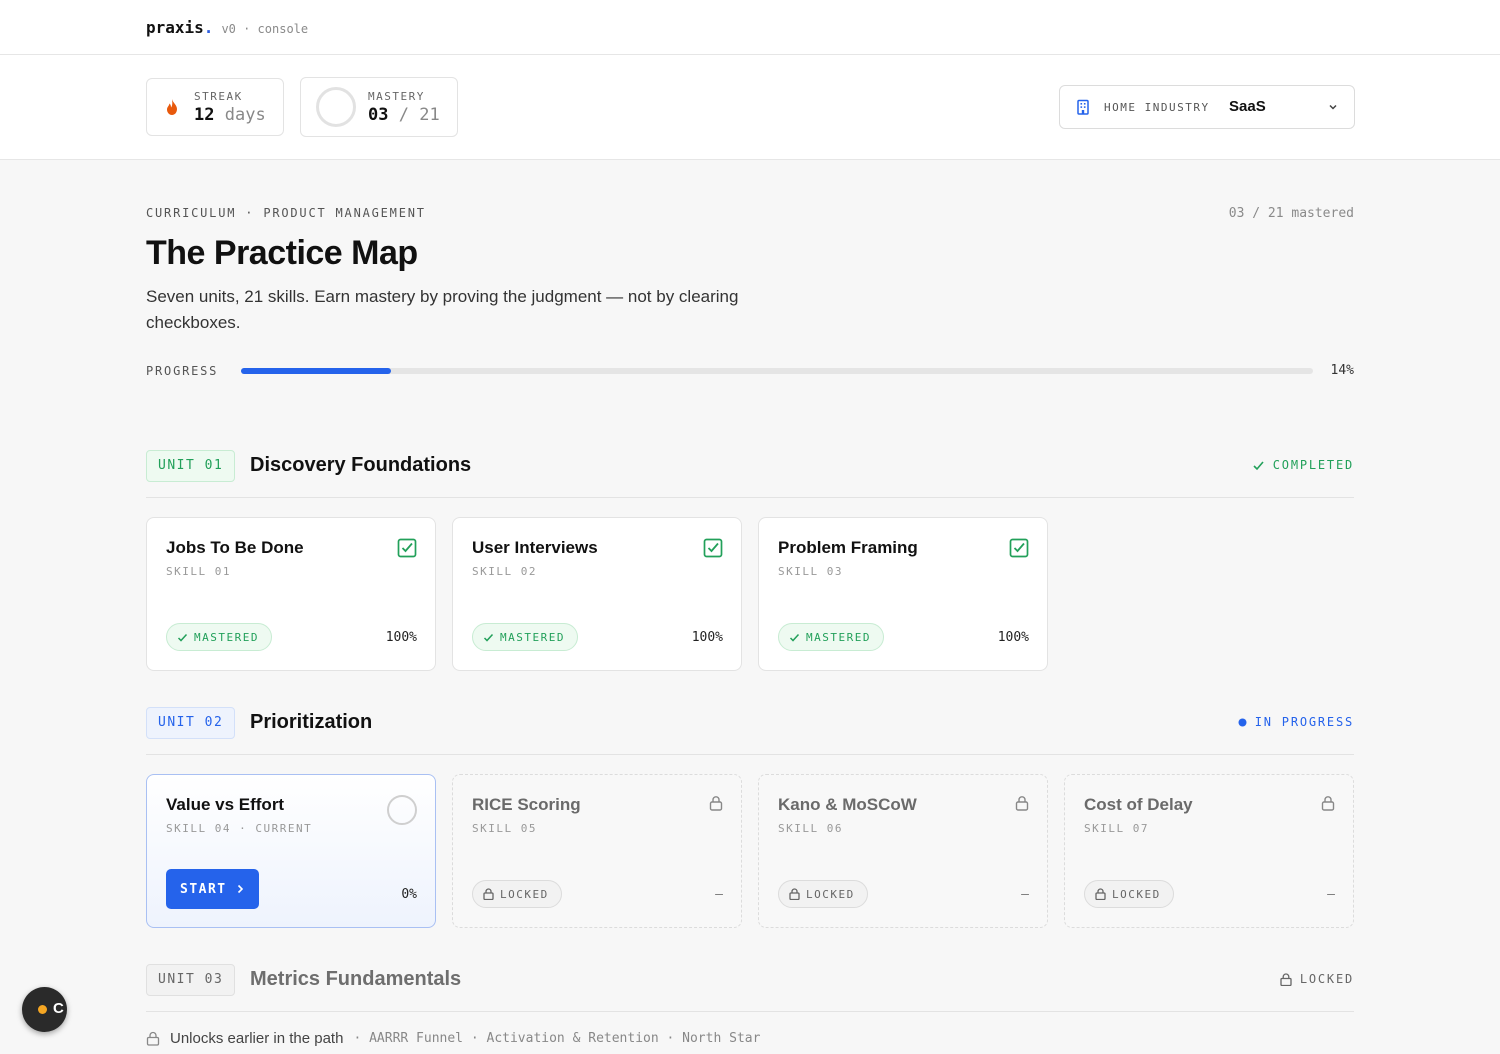  What do you see at coordinates (239, 828) in the screenshot?
I see `skill-number: SKILL 04 · CURRENT` at bounding box center [239, 828].